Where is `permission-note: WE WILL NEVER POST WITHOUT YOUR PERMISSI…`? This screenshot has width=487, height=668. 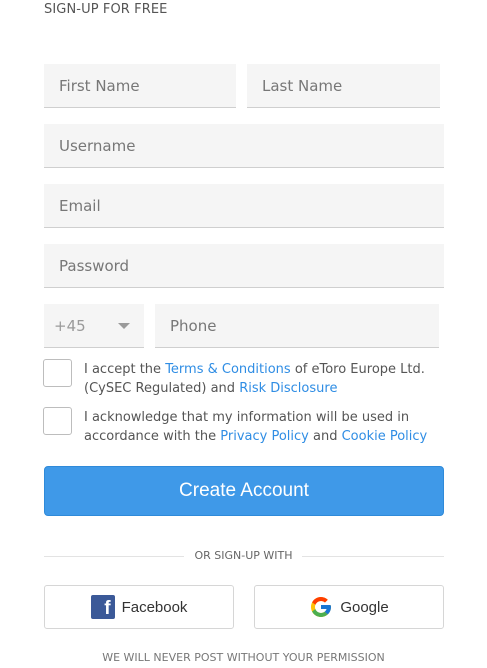
permission-note: WE WILL NEVER POST WITHOUT YOUR PERMISSI… is located at coordinates (243, 657).